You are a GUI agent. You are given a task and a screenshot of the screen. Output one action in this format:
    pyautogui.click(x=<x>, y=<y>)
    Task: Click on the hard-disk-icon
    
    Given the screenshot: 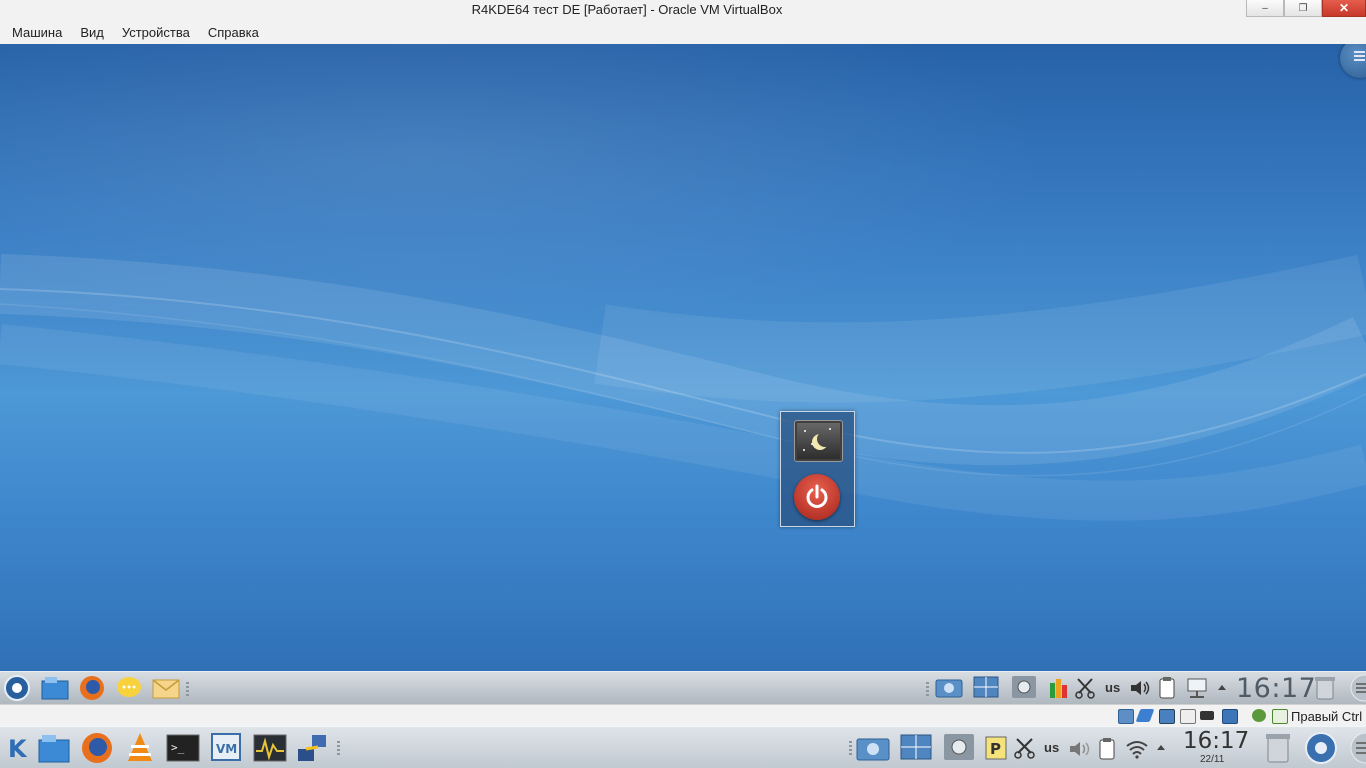 What is the action you would take?
    pyautogui.click(x=1126, y=716)
    